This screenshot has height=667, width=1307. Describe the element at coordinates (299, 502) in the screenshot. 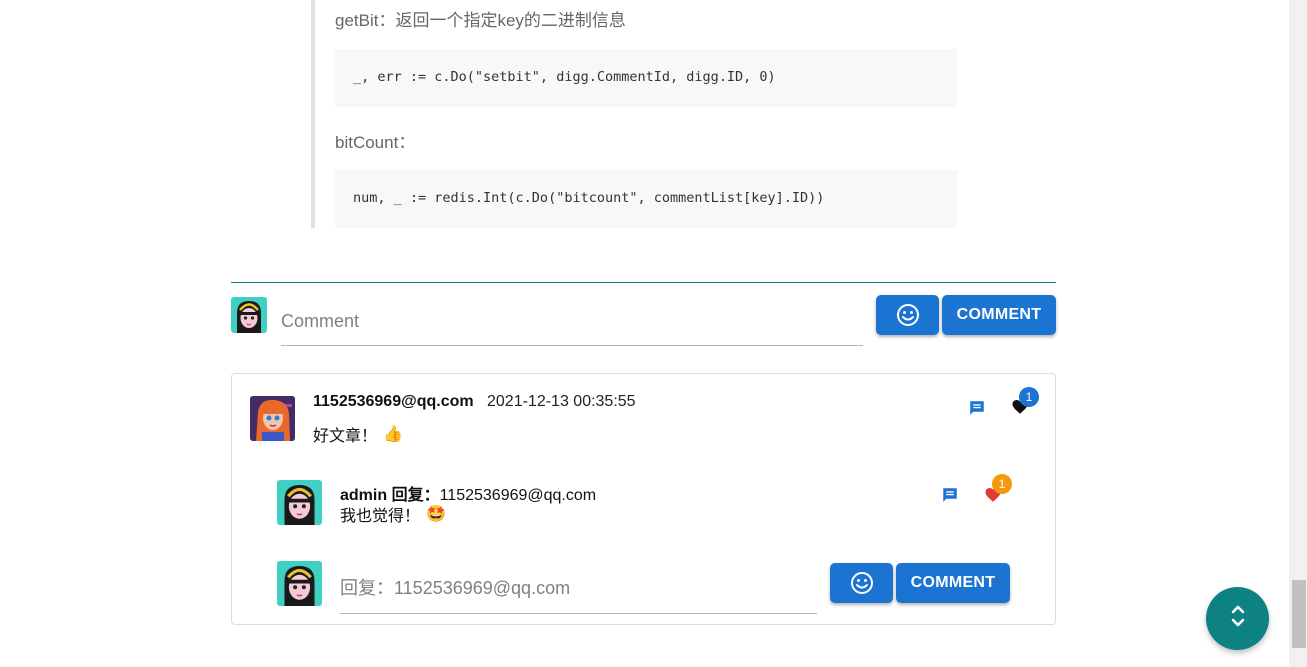

I see `reply-author-avatar` at that location.